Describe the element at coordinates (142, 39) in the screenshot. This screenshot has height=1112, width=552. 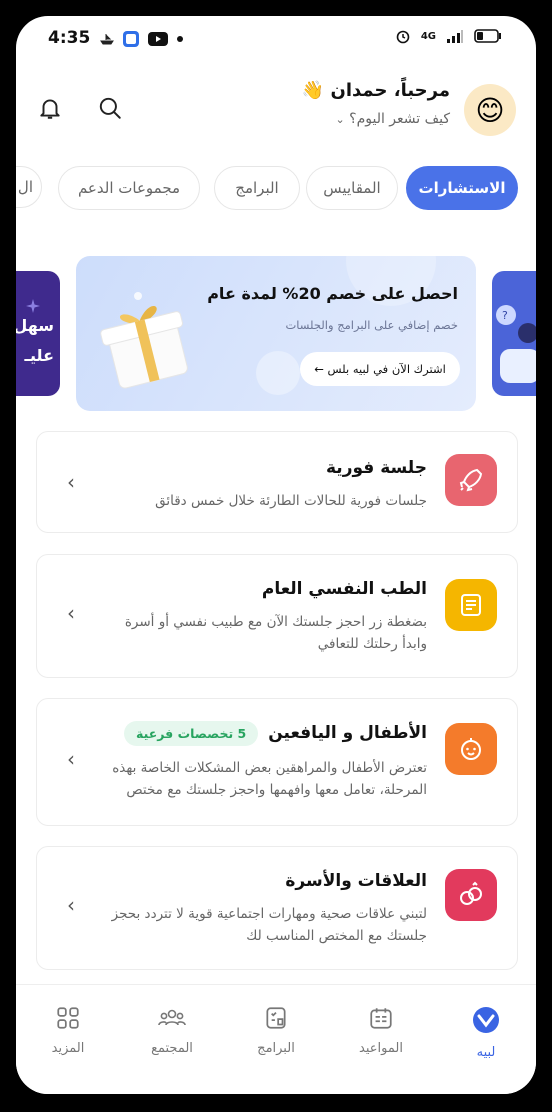
I see `status-notification-icons` at that location.